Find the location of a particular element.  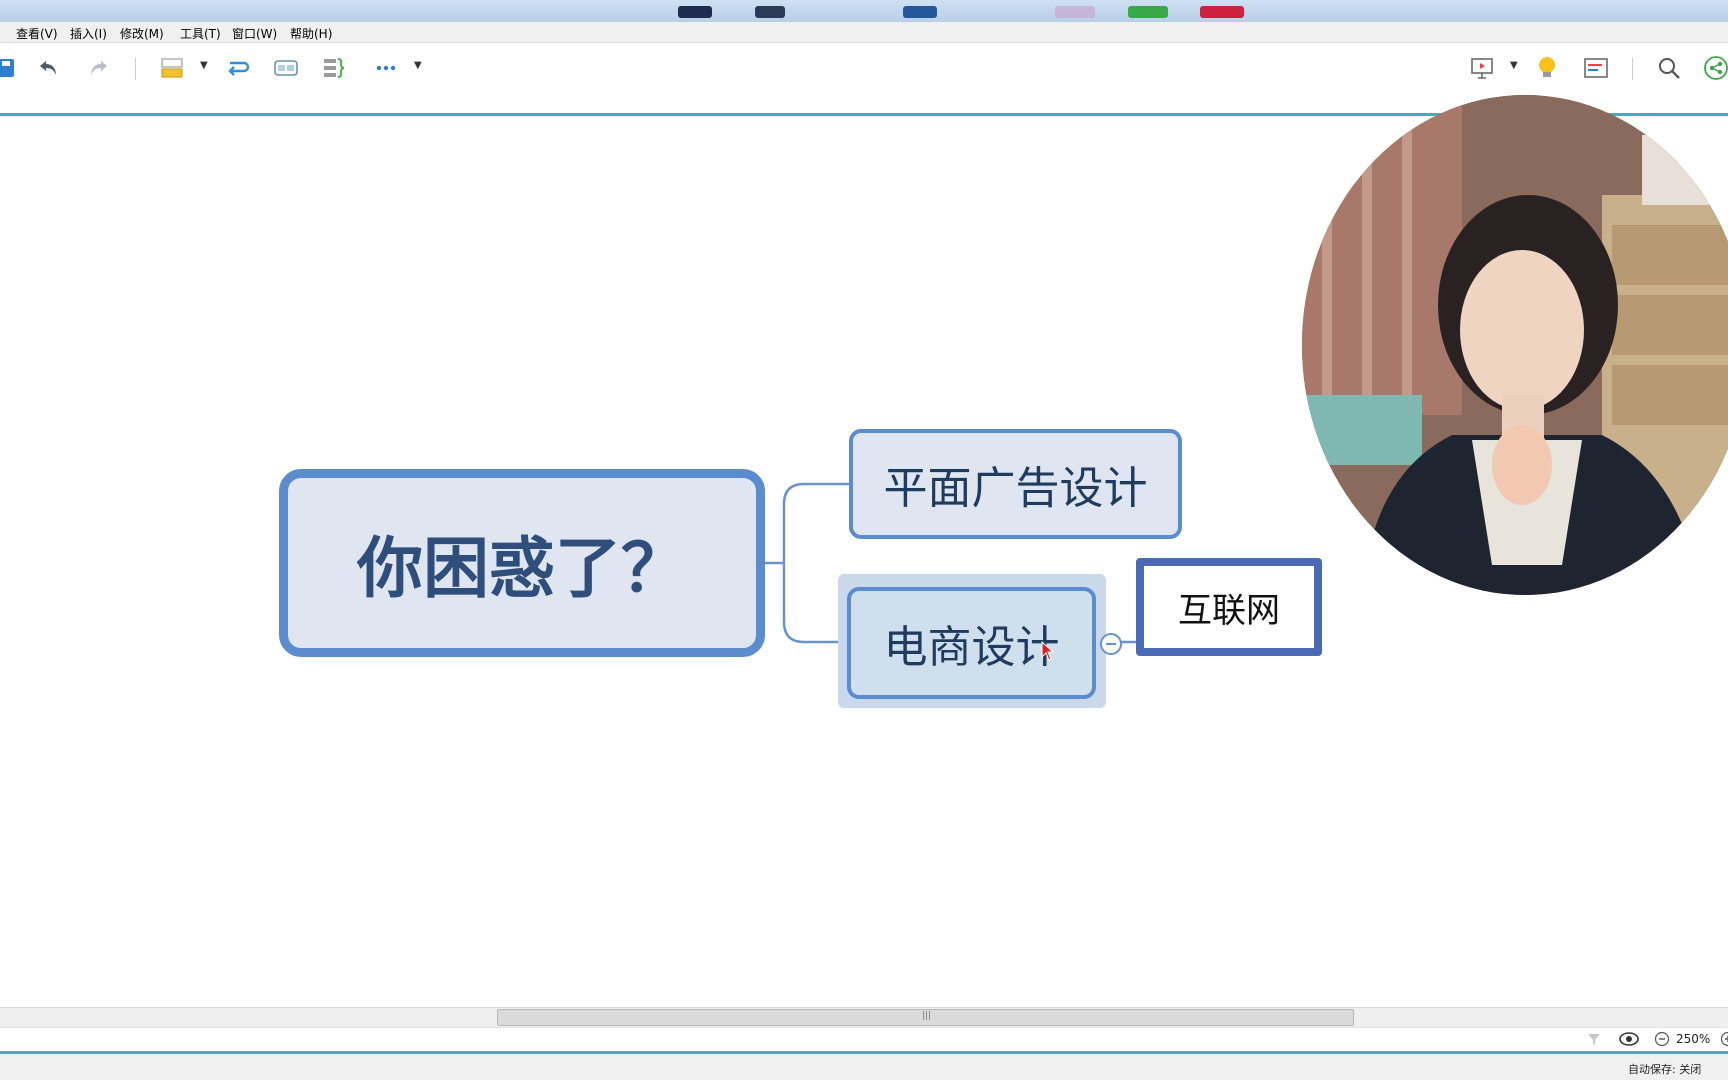

subtopic-label: 平面广告设计 is located at coordinates (1015, 488).